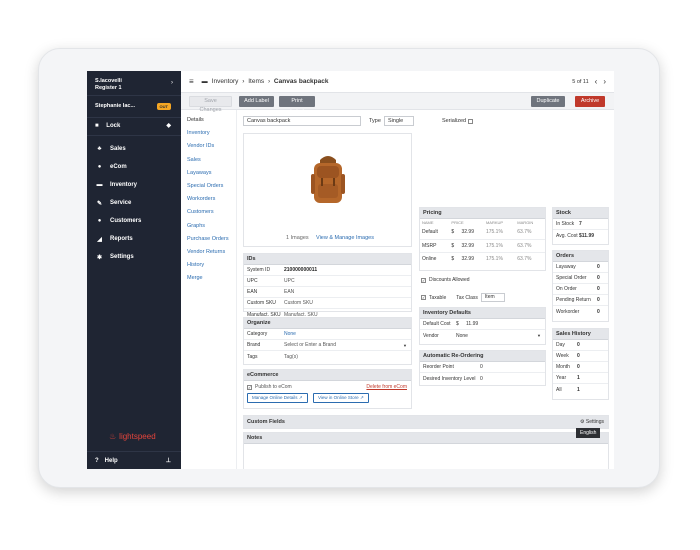 This screenshot has height=550, width=700. I want to click on id-row: EAN EAN, so click(327, 292).